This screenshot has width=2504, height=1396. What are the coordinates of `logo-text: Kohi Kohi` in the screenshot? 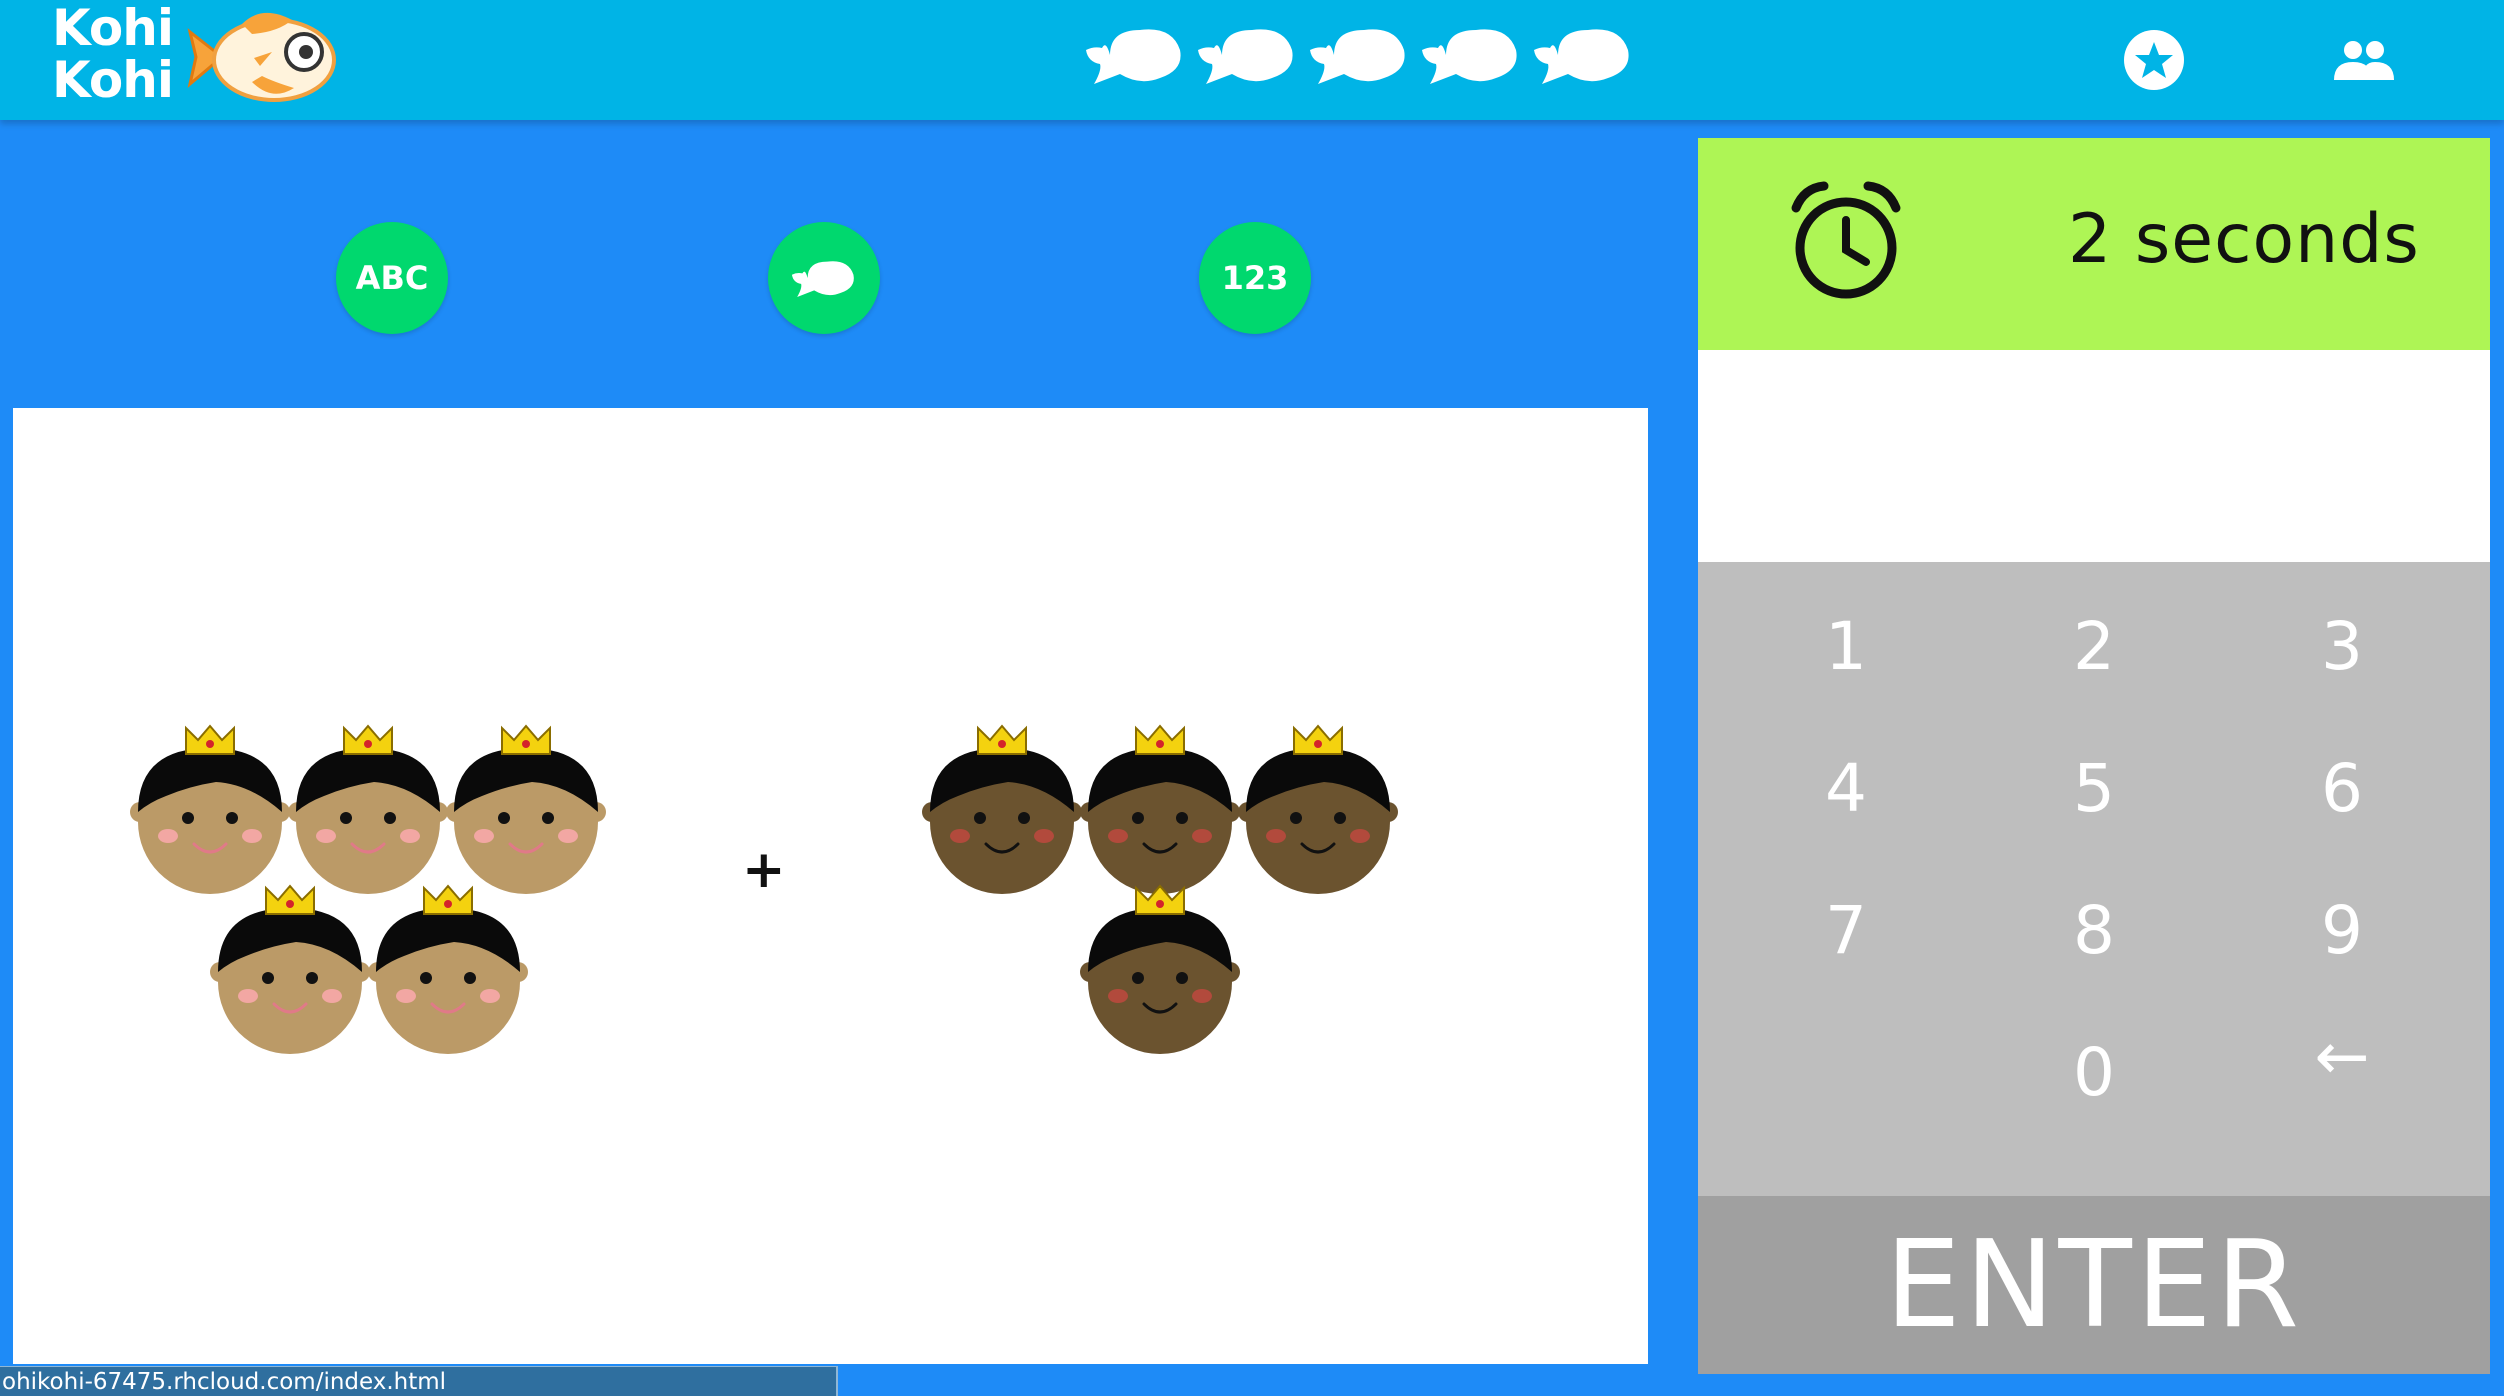 It's located at (113, 54).